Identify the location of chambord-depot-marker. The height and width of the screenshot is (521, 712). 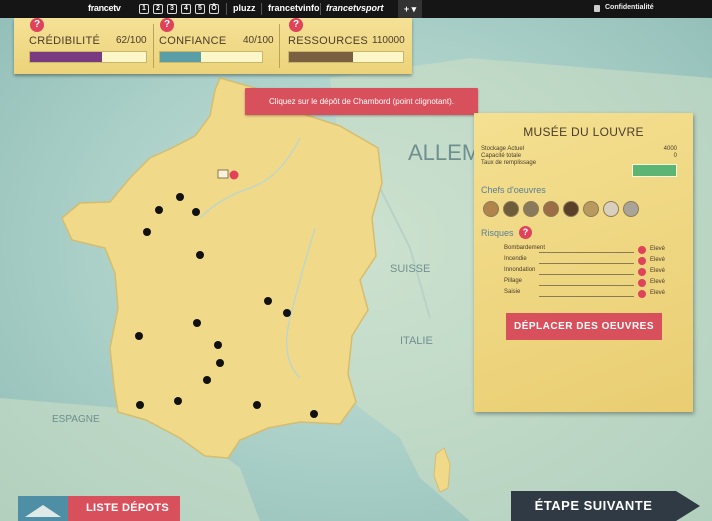
(234, 175).